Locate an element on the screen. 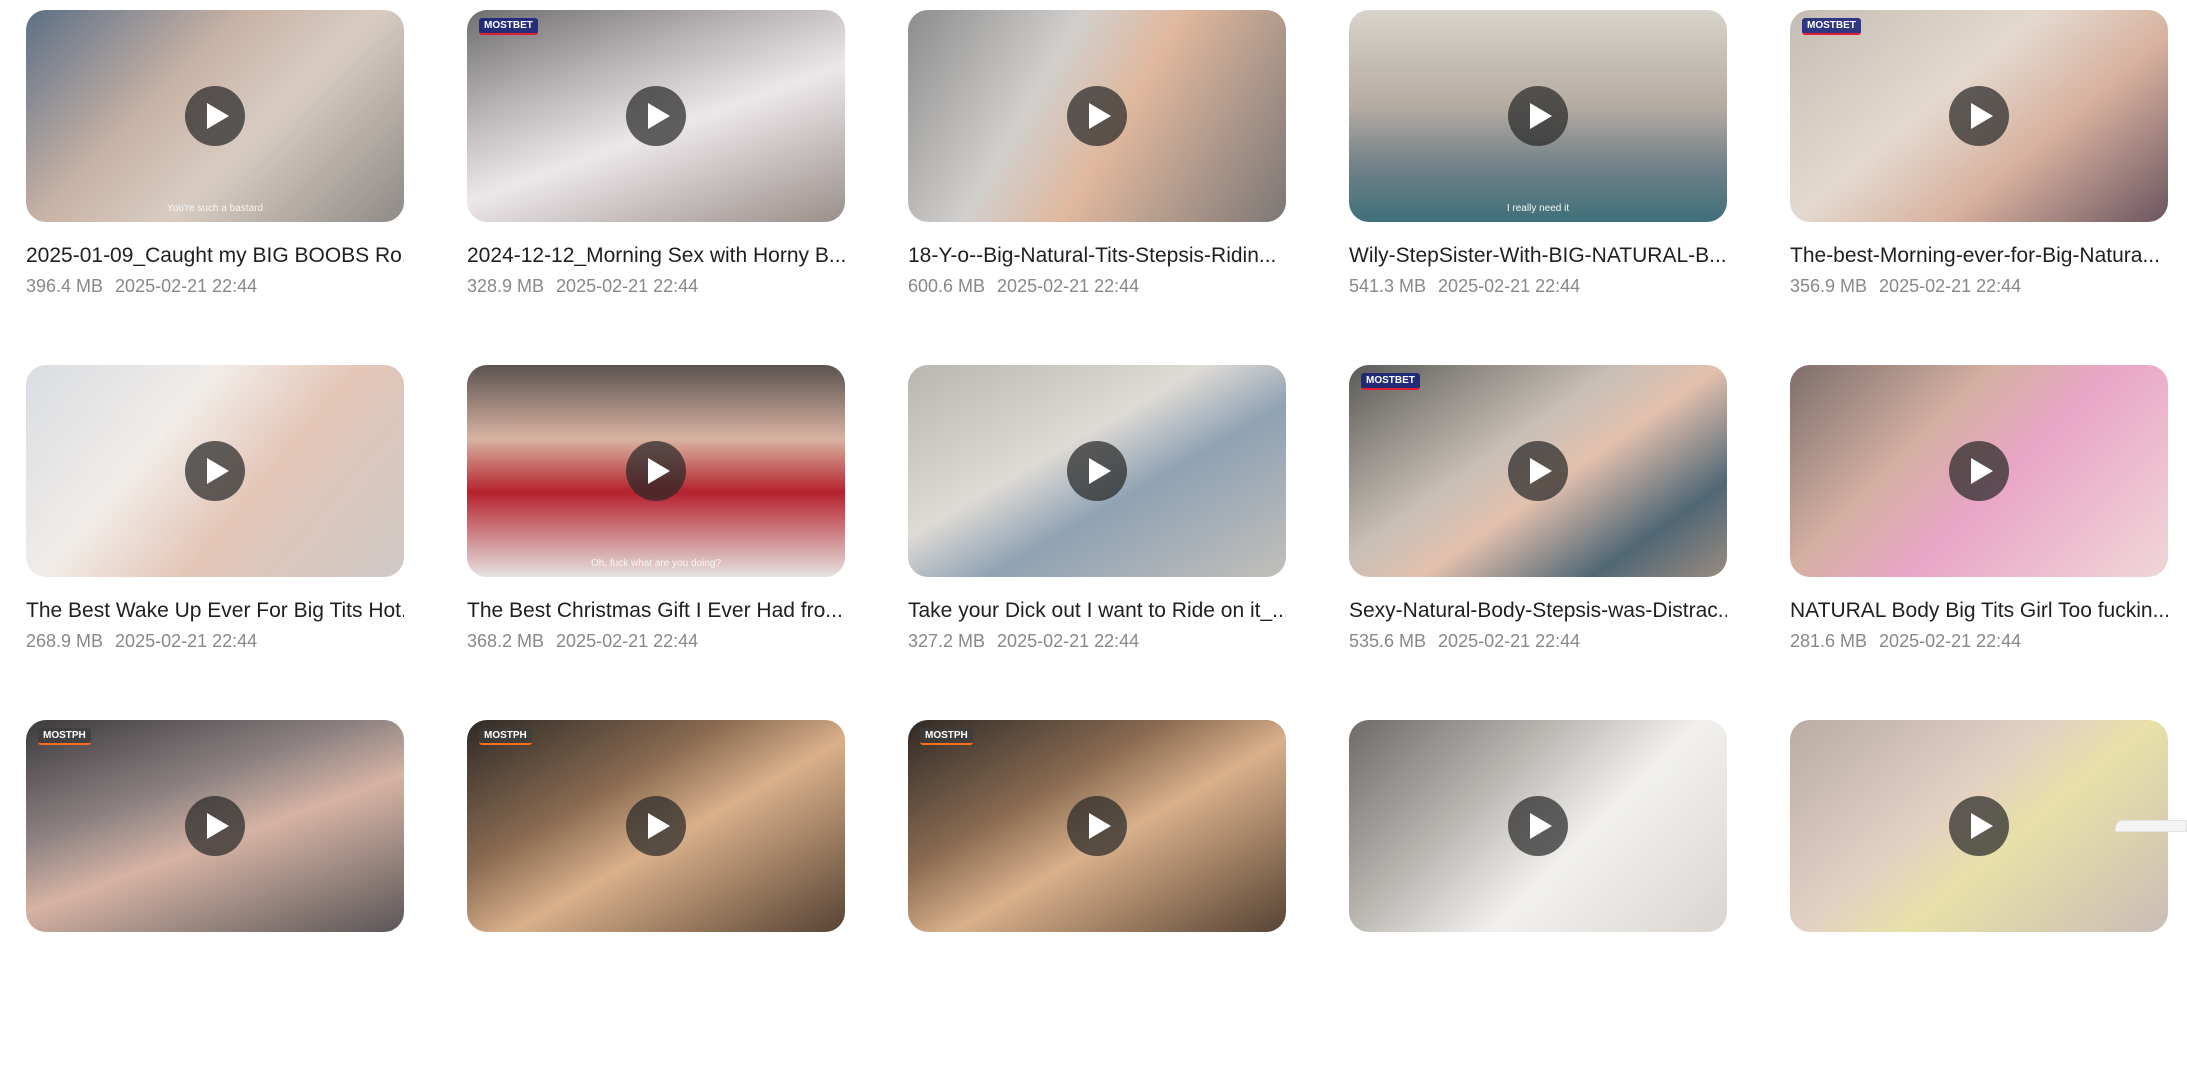  thumbnail-caption: You're such a bastard is located at coordinates (215, 208).